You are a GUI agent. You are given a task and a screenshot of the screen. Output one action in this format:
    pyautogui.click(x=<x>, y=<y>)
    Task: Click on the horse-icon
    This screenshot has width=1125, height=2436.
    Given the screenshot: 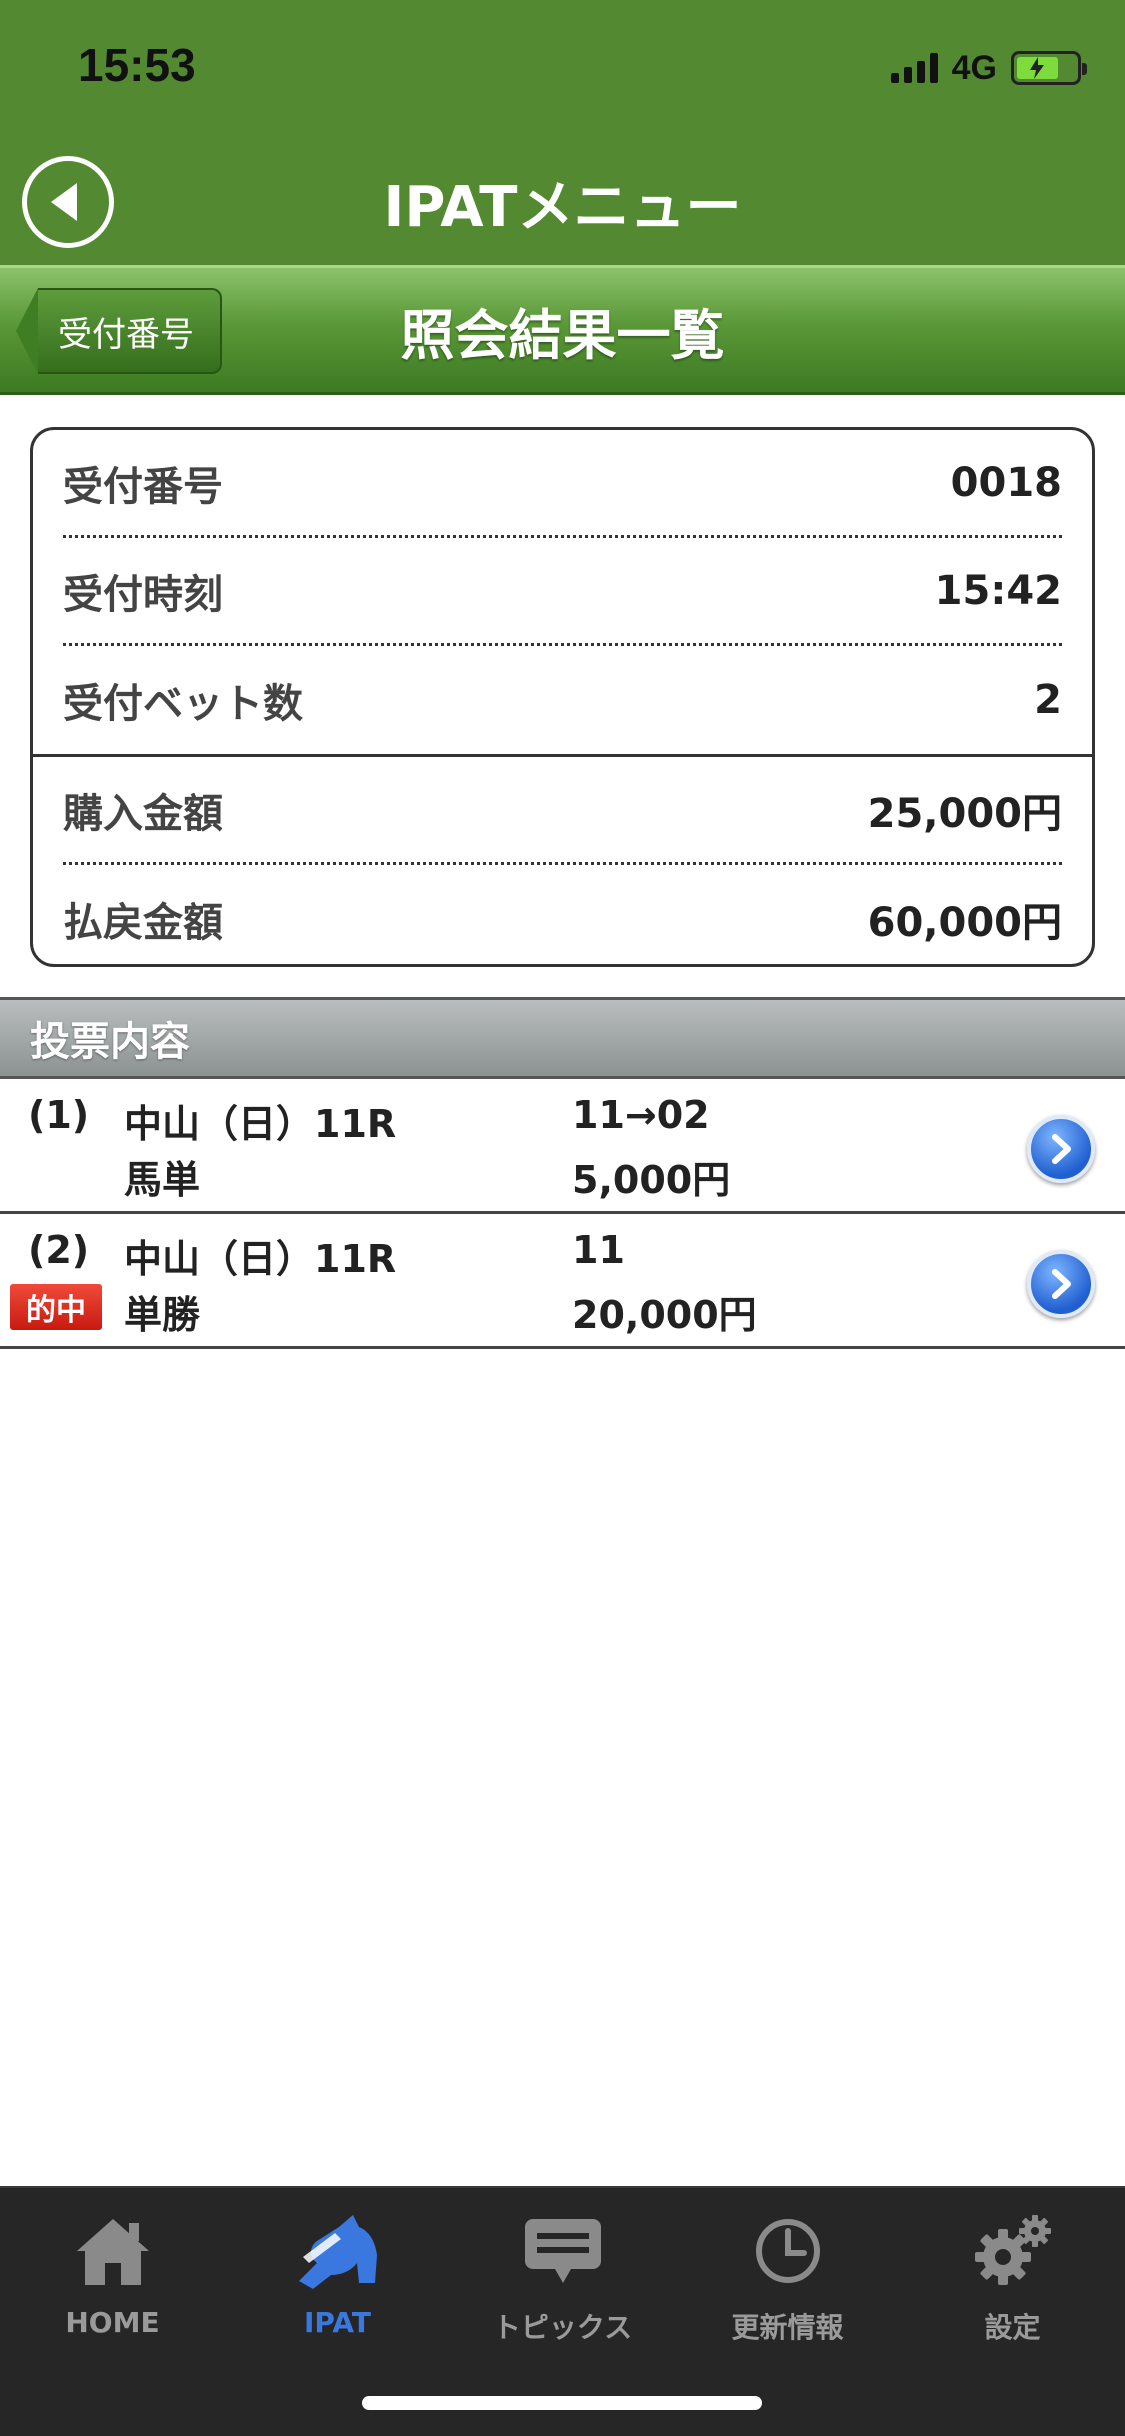 What is the action you would take?
    pyautogui.click(x=338, y=2251)
    